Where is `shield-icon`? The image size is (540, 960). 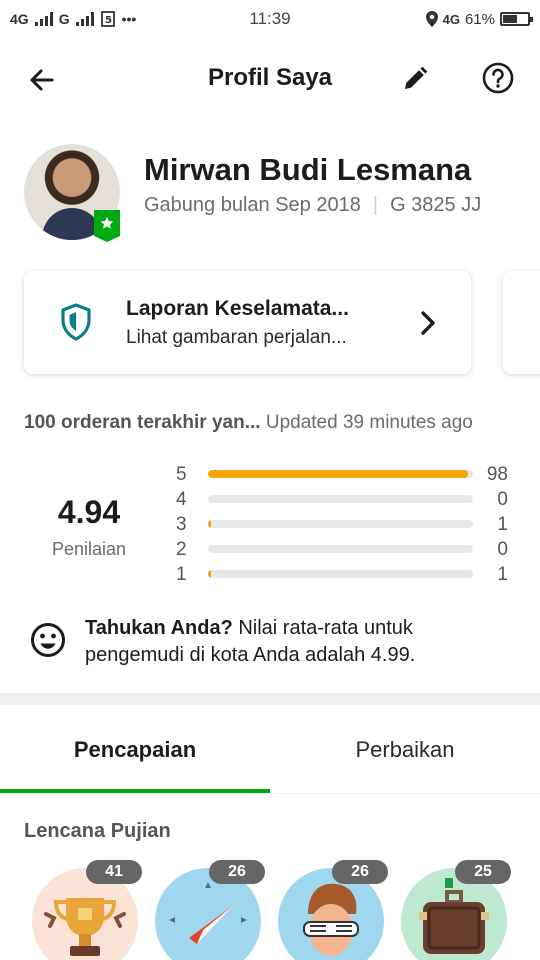 shield-icon is located at coordinates (76, 322).